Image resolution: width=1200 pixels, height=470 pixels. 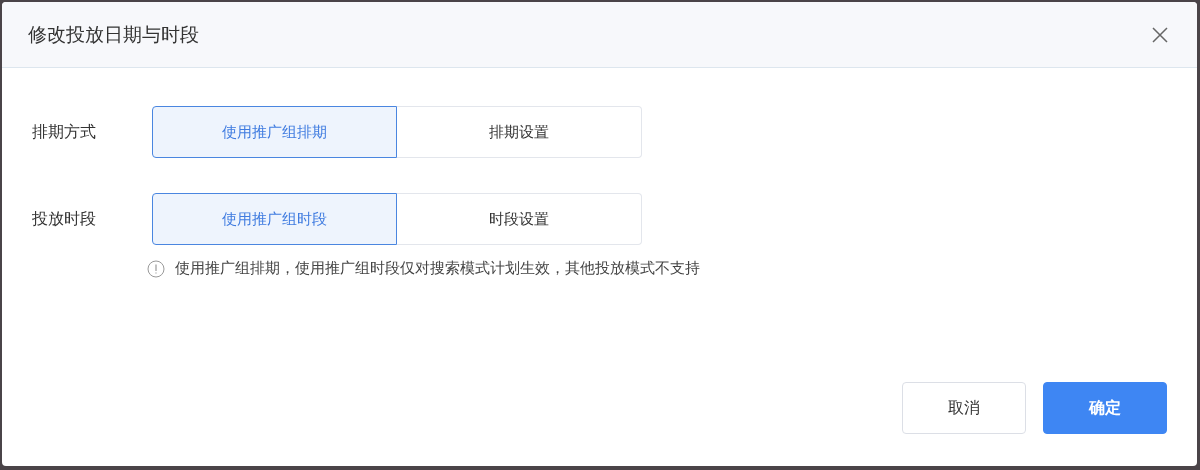 I want to click on dialog-title: 修改投放日期与时段, so click(x=113, y=34).